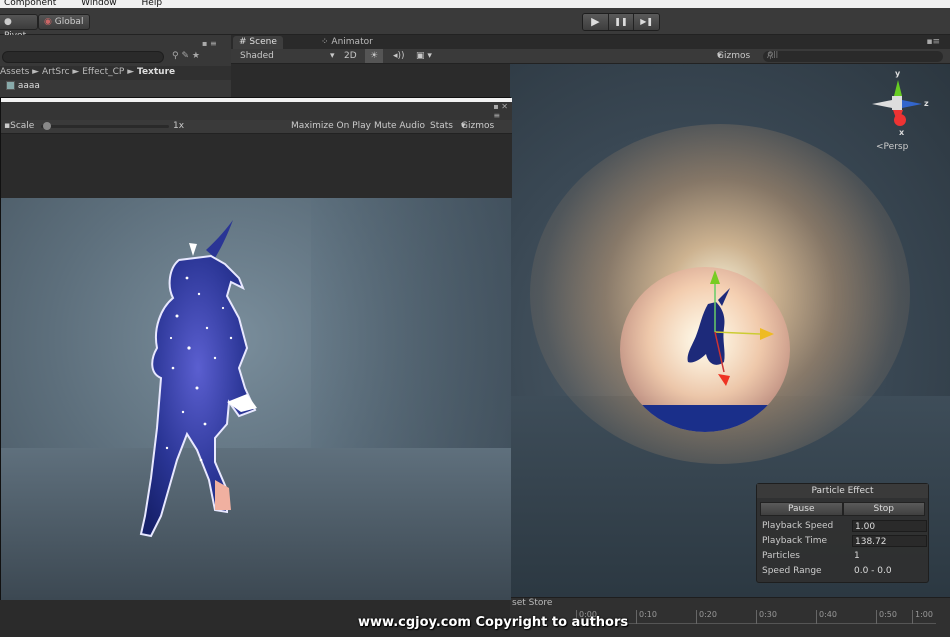  I want to click on scale-label: ▪ Scale, so click(19, 126).